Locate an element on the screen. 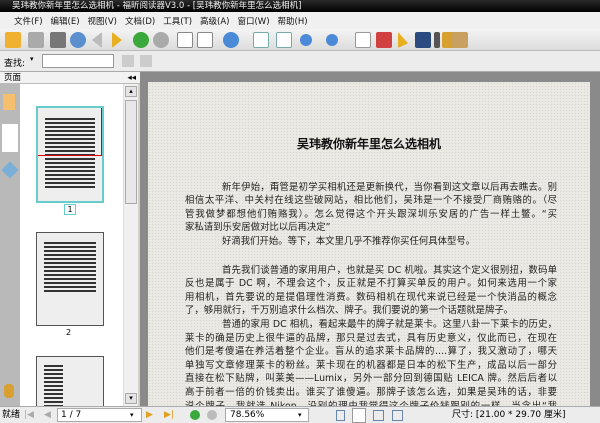 The width and height of the screenshot is (600, 423). page-size: 尺寸: [21.00 * 29.70 厘米] is located at coordinates (509, 415).